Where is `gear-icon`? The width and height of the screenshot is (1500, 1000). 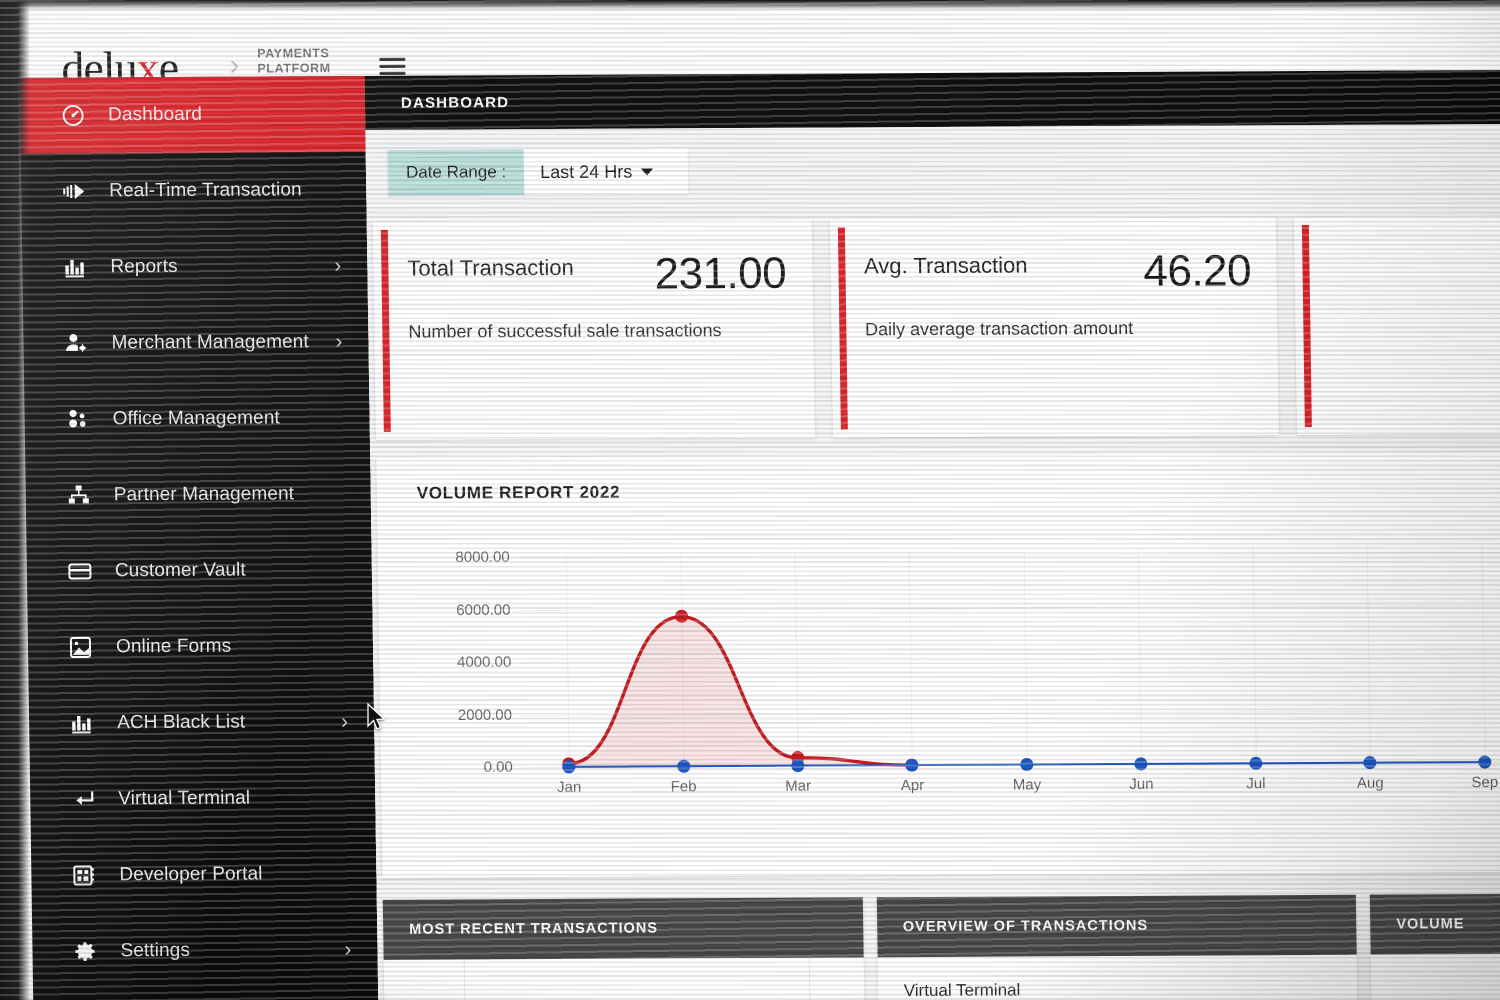 gear-icon is located at coordinates (85, 951).